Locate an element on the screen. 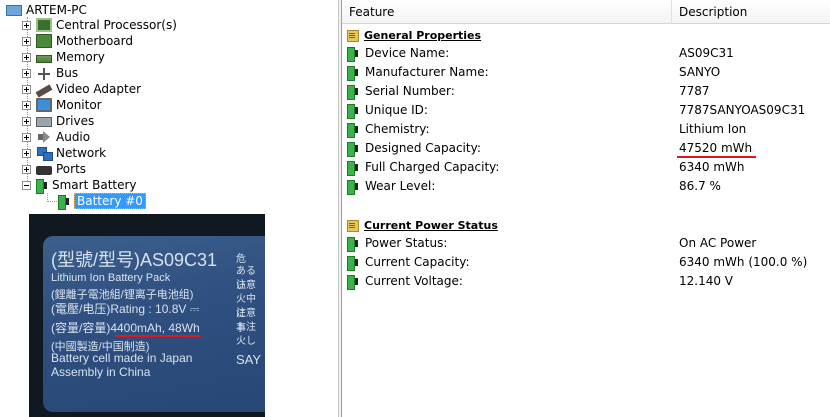 The image size is (830, 417). property-name: Designed Capacity: is located at coordinates (423, 148).